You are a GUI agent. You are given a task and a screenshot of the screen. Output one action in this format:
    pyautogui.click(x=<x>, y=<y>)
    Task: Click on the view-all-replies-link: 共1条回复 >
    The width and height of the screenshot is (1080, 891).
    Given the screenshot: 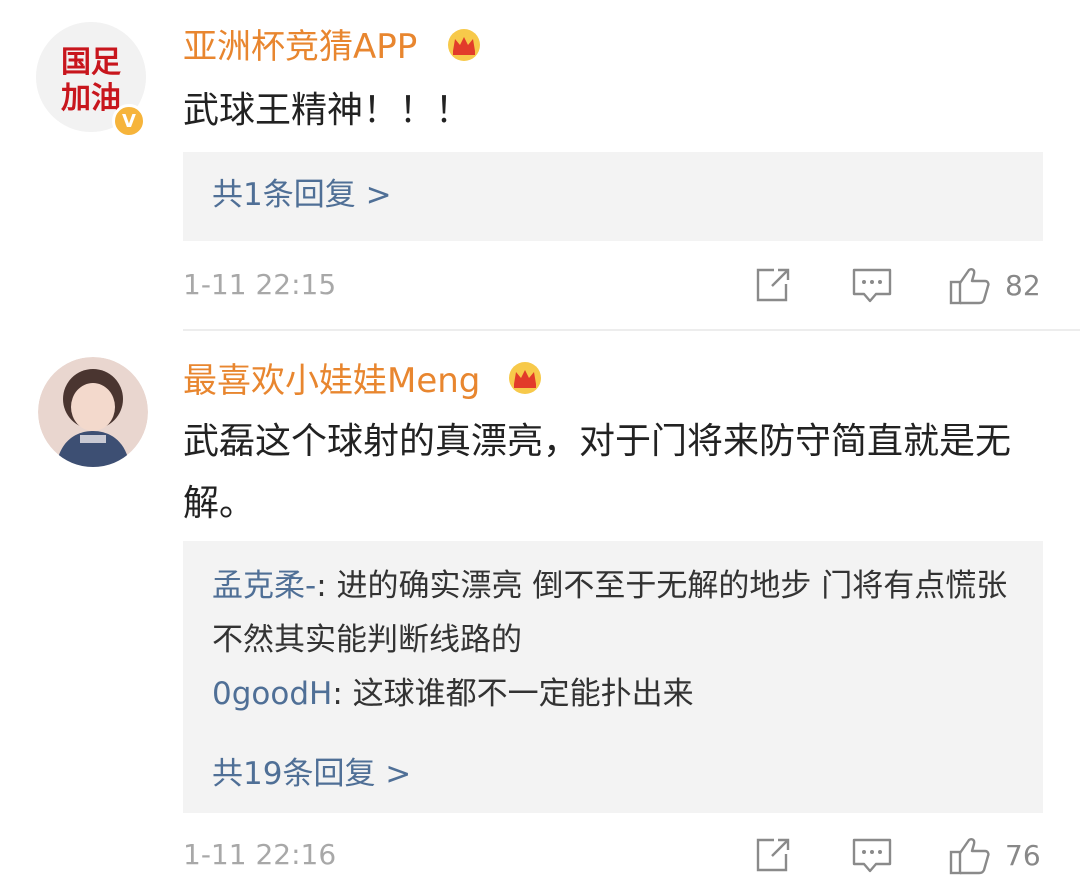 What is the action you would take?
    pyautogui.click(x=302, y=195)
    